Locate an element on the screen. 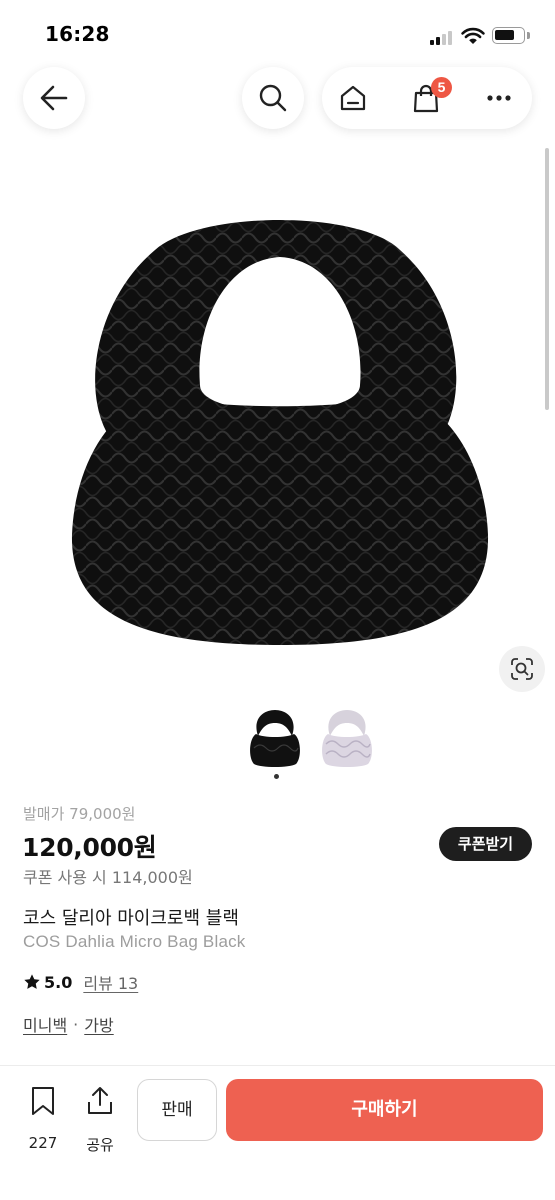 This screenshot has width=555, height=1200. wifi-icon is located at coordinates (473, 35).